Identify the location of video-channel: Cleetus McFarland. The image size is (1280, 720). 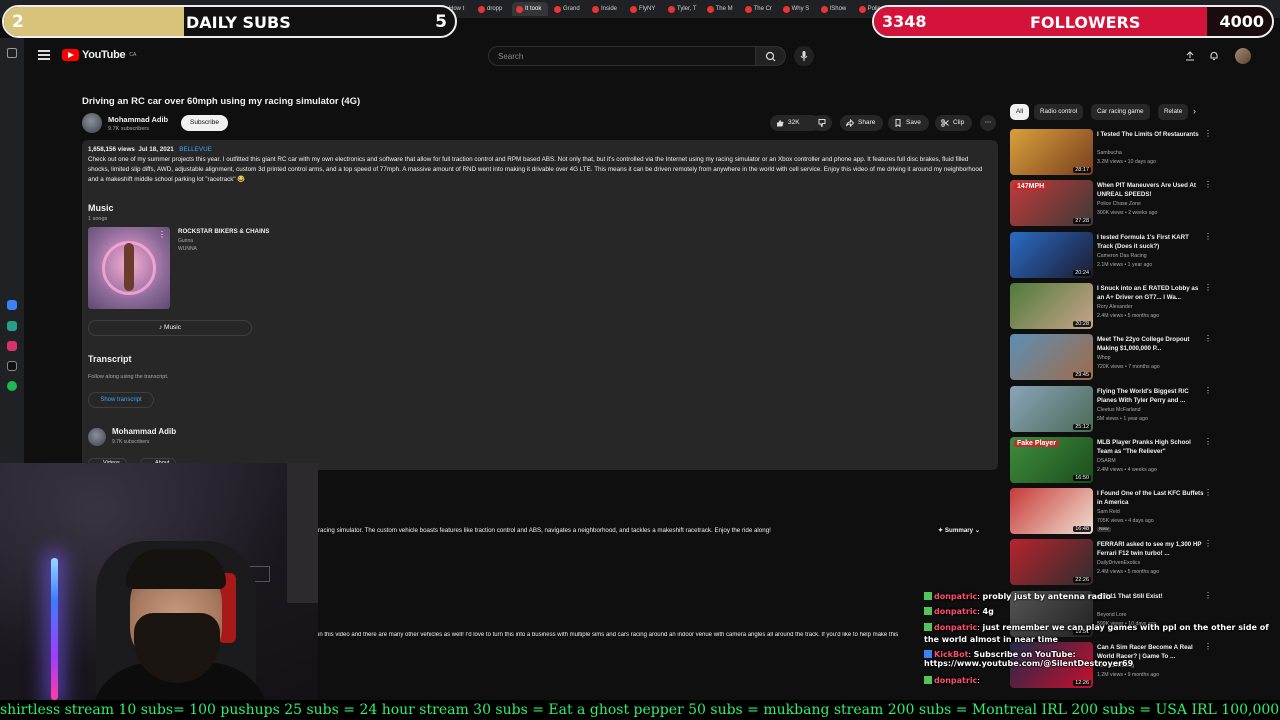
(1119, 410).